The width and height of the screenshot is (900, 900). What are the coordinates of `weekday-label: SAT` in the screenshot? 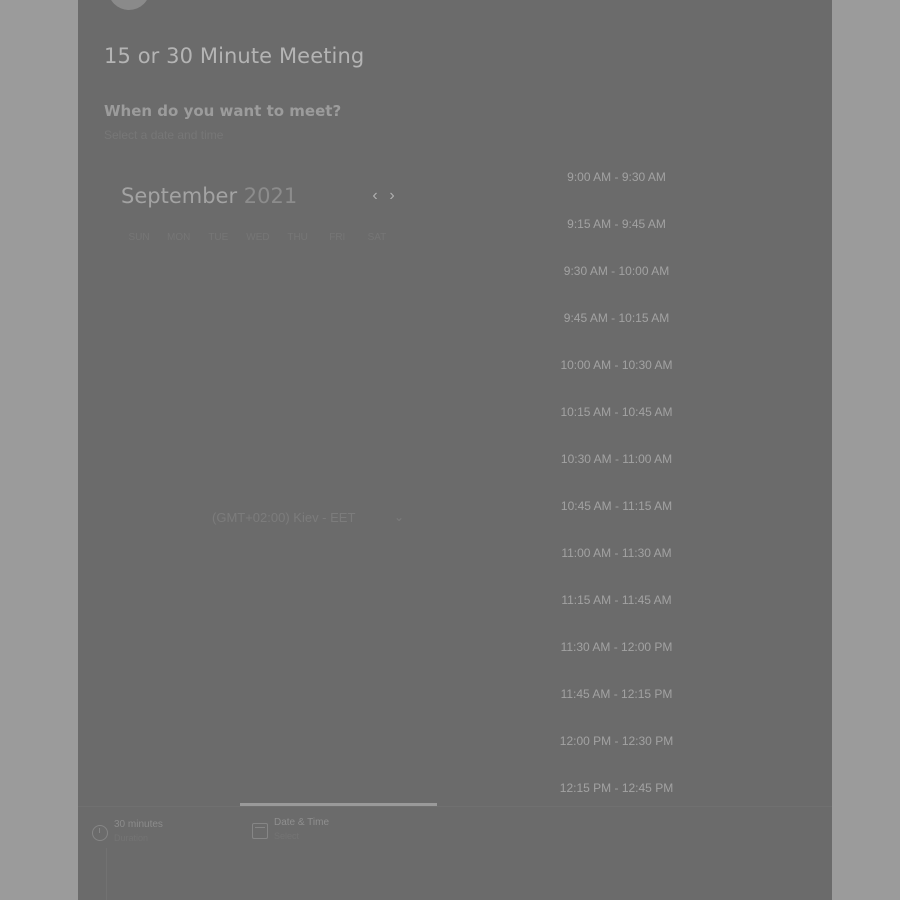 It's located at (377, 237).